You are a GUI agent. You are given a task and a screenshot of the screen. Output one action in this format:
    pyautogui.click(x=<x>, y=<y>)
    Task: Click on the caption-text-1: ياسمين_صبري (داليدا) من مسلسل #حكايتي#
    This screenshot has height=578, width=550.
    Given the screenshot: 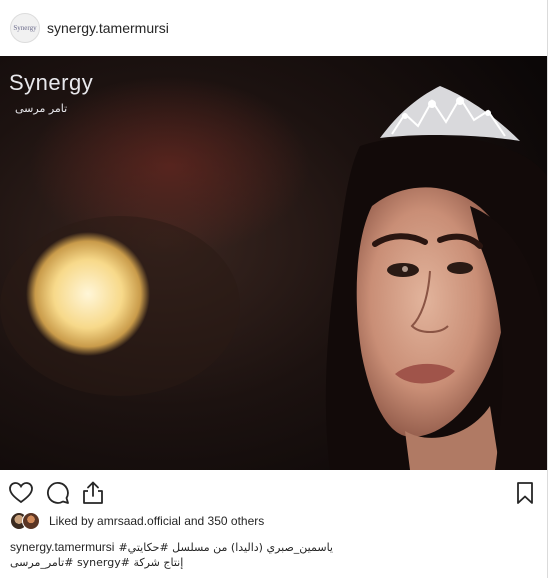 What is the action you would take?
    pyautogui.click(x=225, y=547)
    